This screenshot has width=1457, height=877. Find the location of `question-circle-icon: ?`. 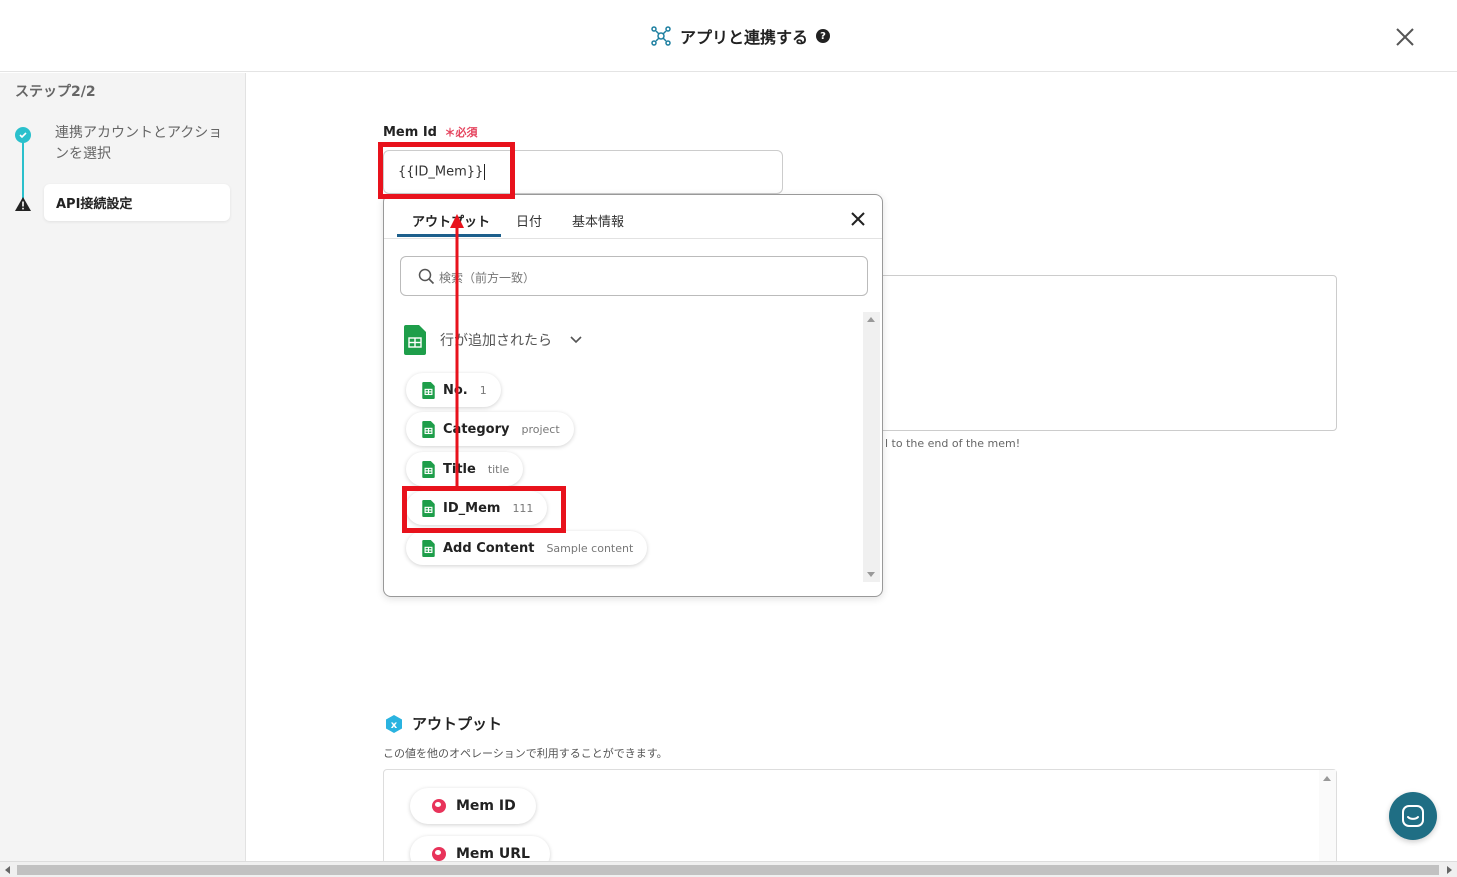

question-circle-icon: ? is located at coordinates (823, 36).